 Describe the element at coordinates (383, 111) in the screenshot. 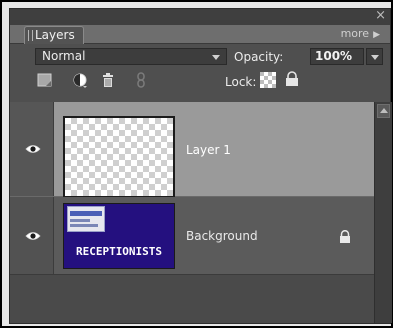

I see `scroll-up-icon` at that location.